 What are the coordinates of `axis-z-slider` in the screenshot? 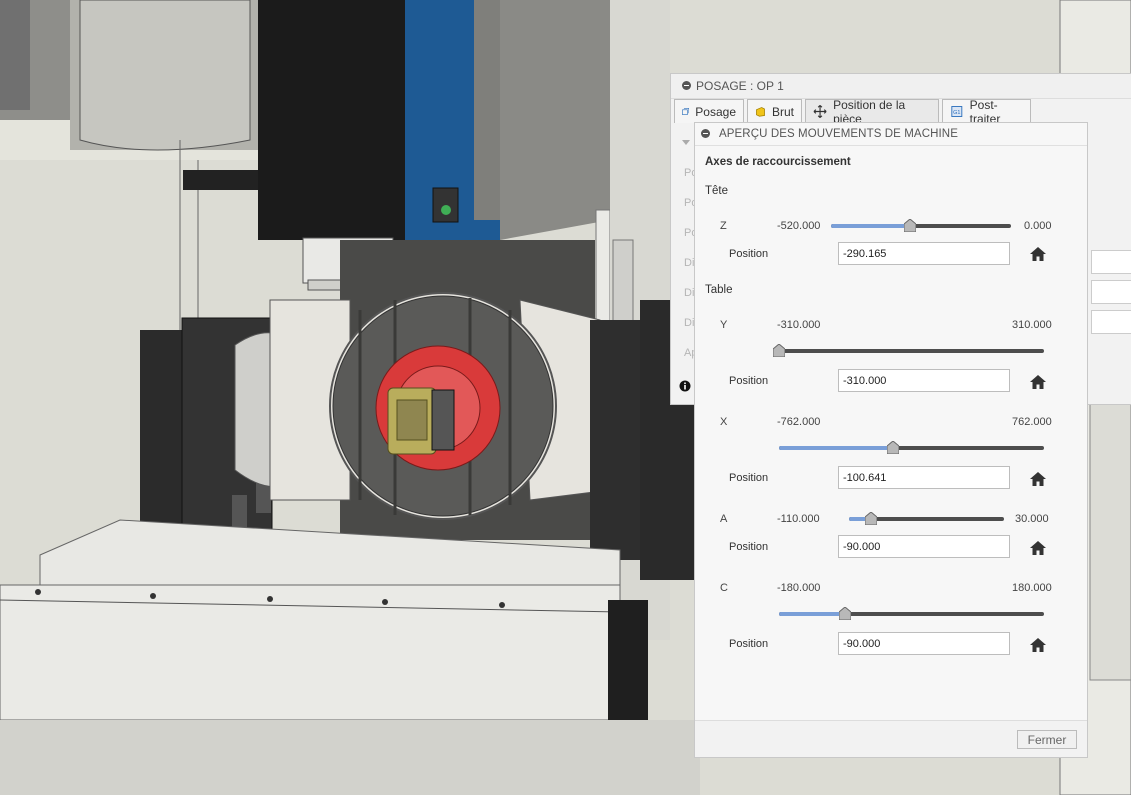 It's located at (921, 225).